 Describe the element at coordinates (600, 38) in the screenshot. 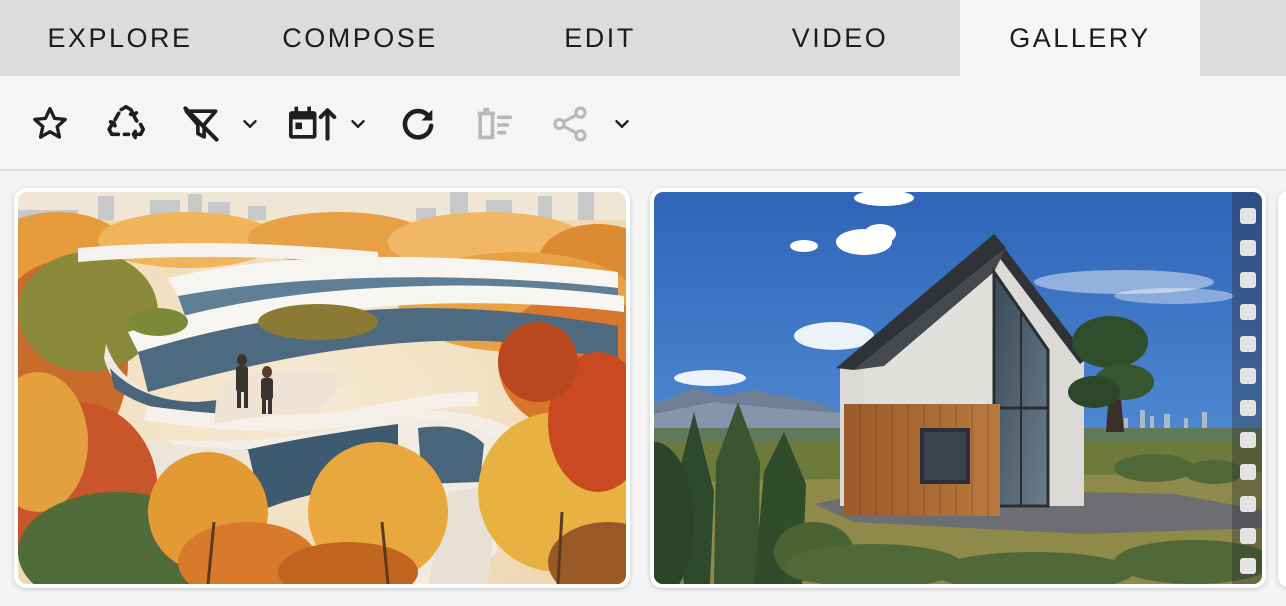

I see `tab-edit: EDIT` at that location.